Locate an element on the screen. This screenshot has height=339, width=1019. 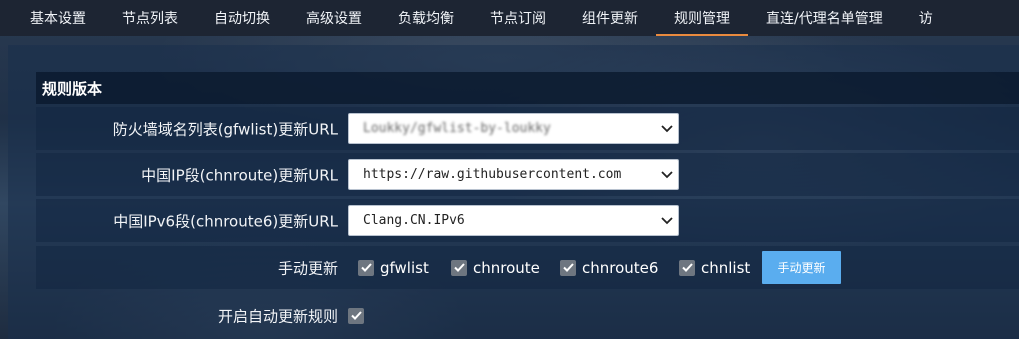
auto-update-checkbox is located at coordinates (356, 315).